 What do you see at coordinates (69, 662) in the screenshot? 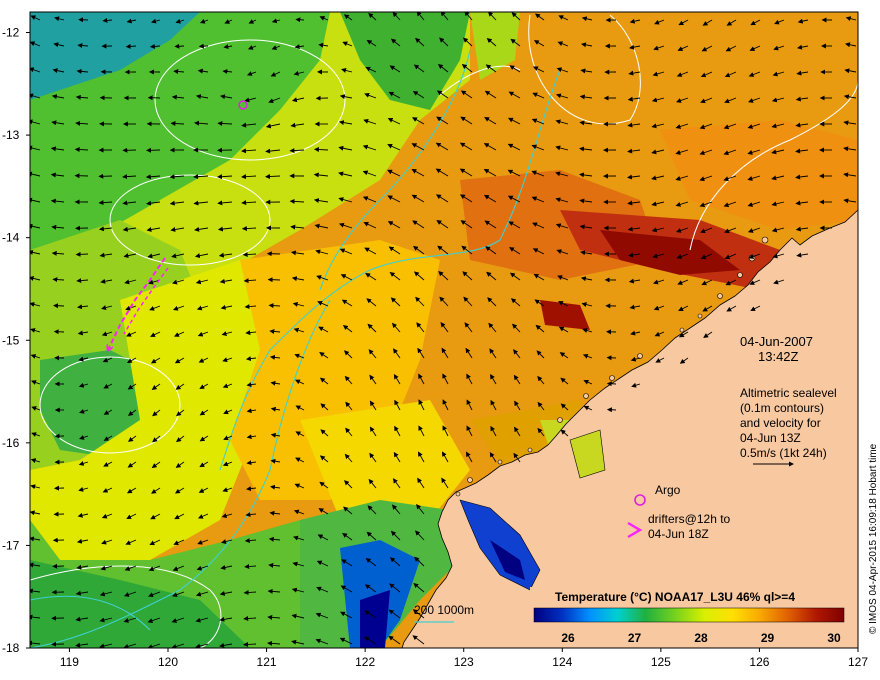
I see `lon-tick-label: 119` at bounding box center [69, 662].